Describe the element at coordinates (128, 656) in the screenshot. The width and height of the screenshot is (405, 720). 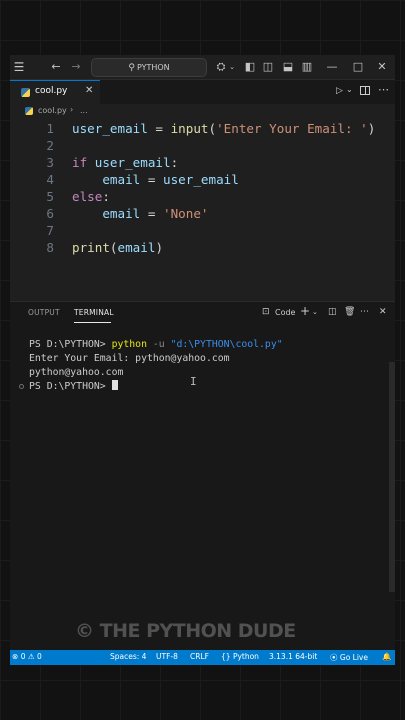
I see `indentation-indicator: Spaces: 4` at that location.